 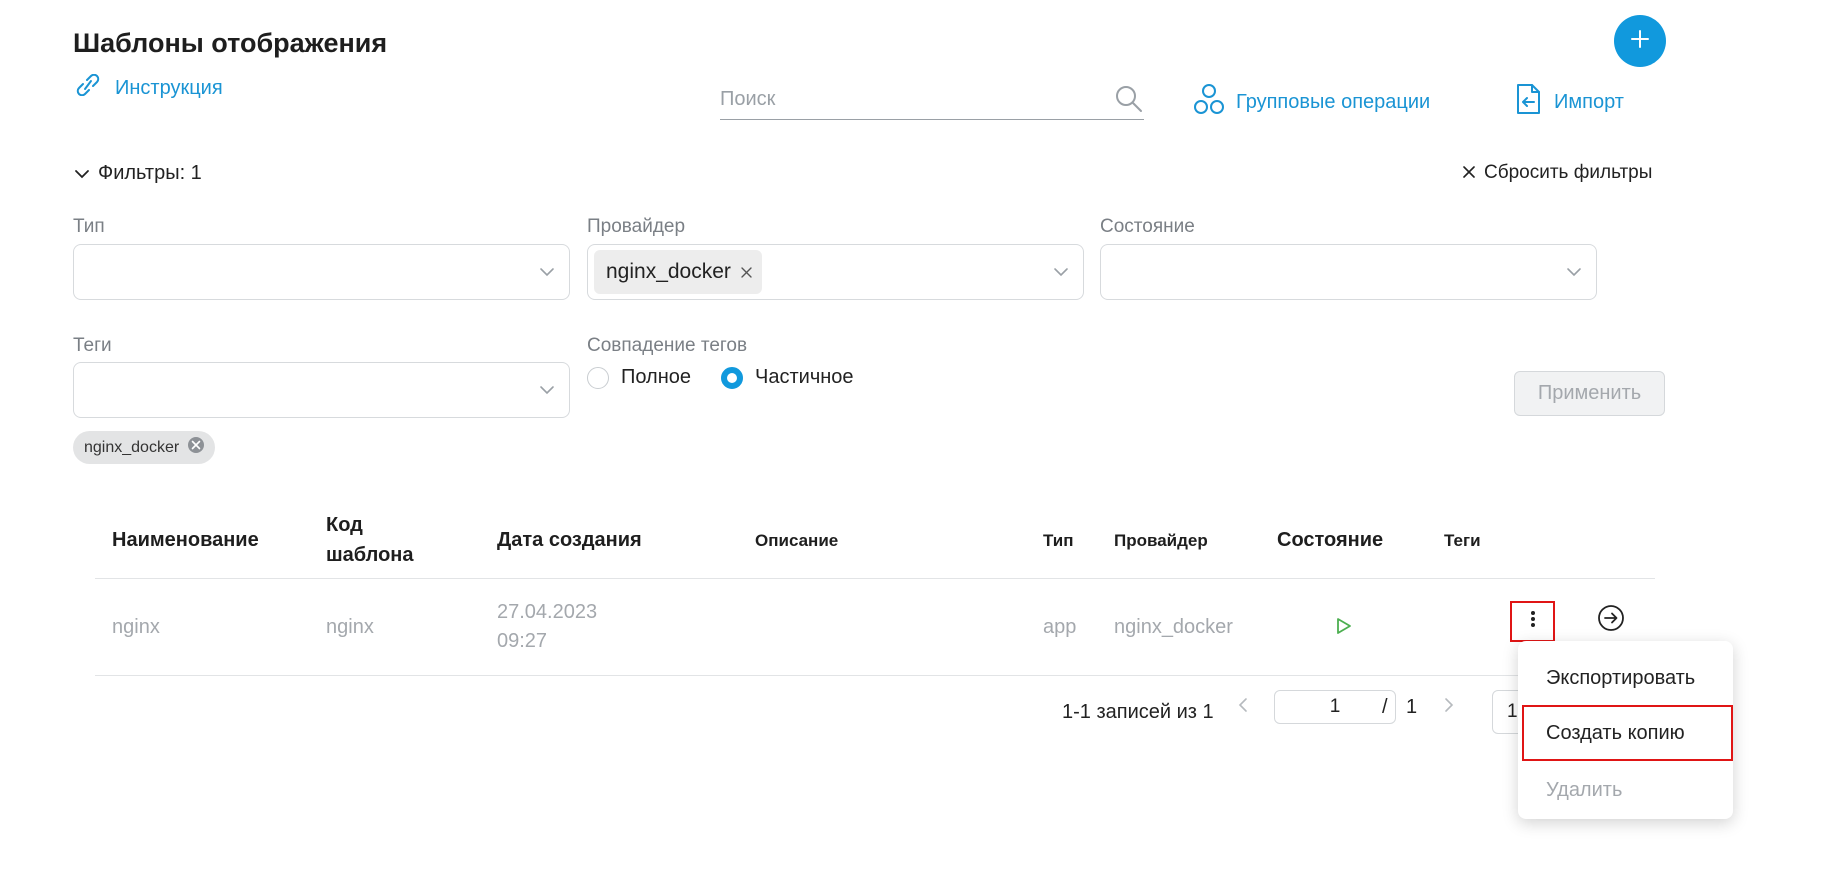 I want to click on row-context-menu: Экспортировать Создать копию Удалить, so click(x=1625, y=730).